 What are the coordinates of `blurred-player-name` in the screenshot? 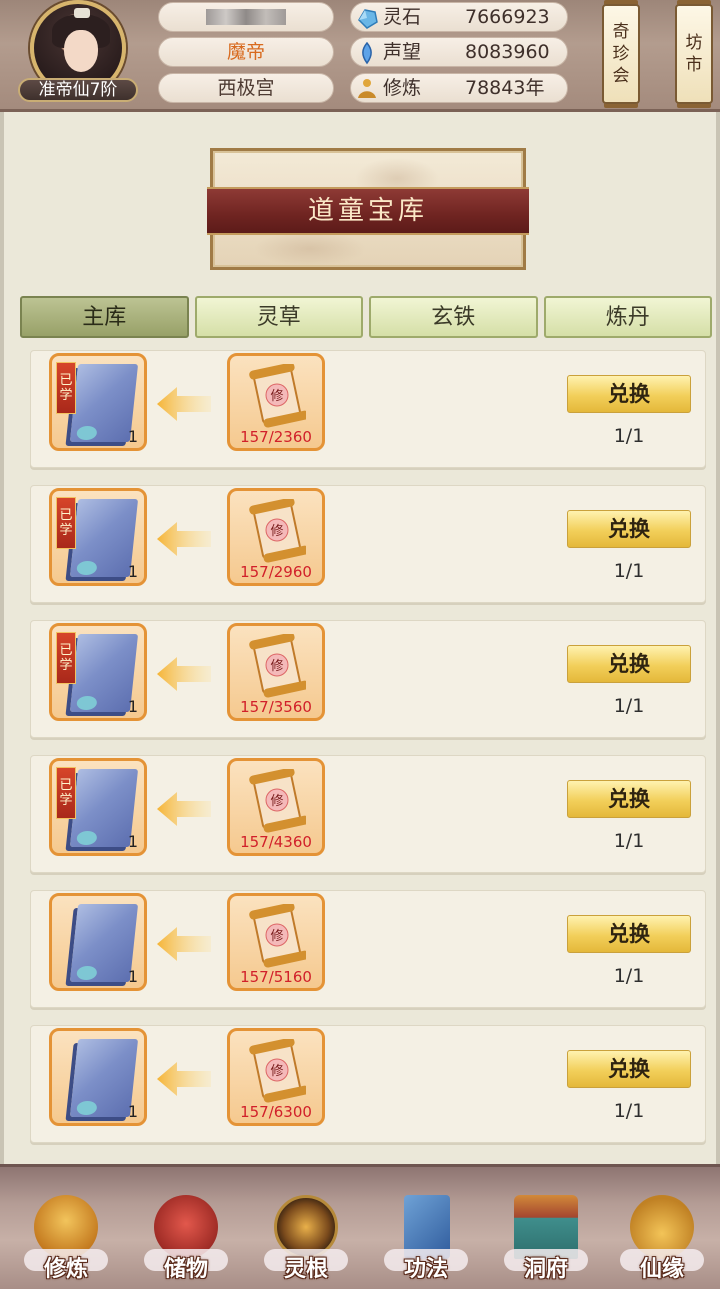 It's located at (246, 17).